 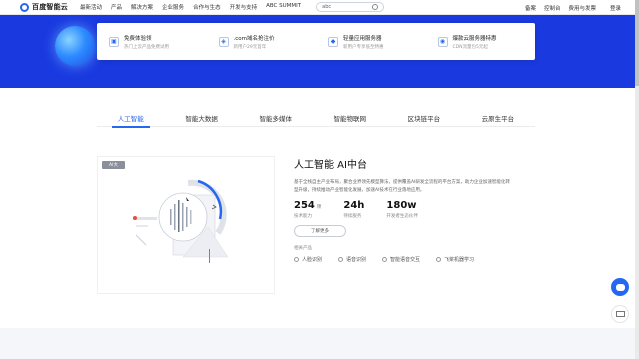 I want to click on nav-link-developer: 开发与支持, so click(x=244, y=7).